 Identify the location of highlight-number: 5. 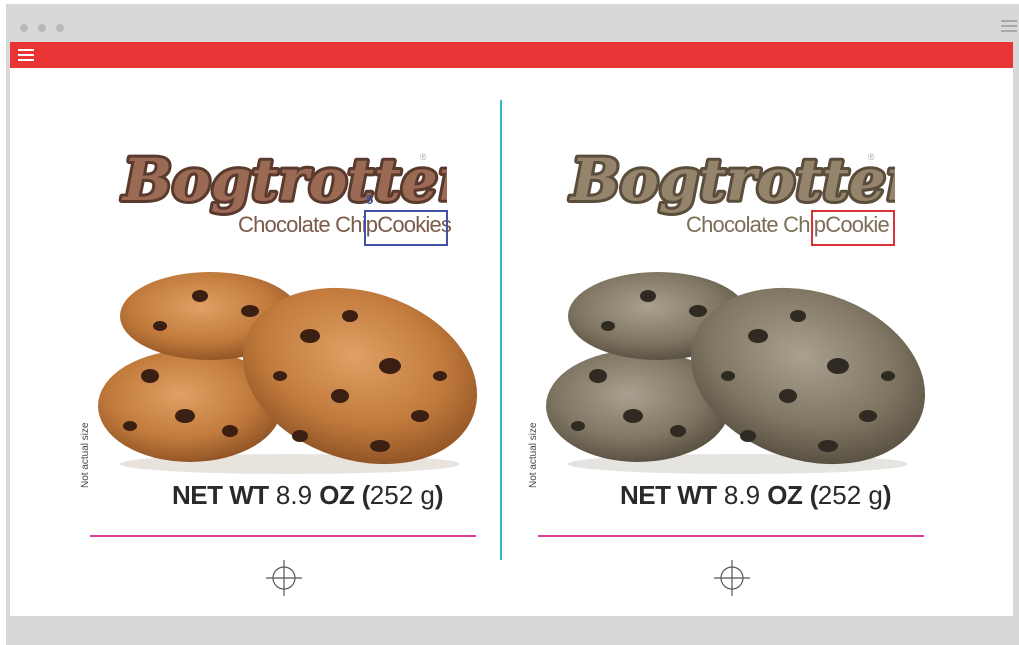
(370, 199).